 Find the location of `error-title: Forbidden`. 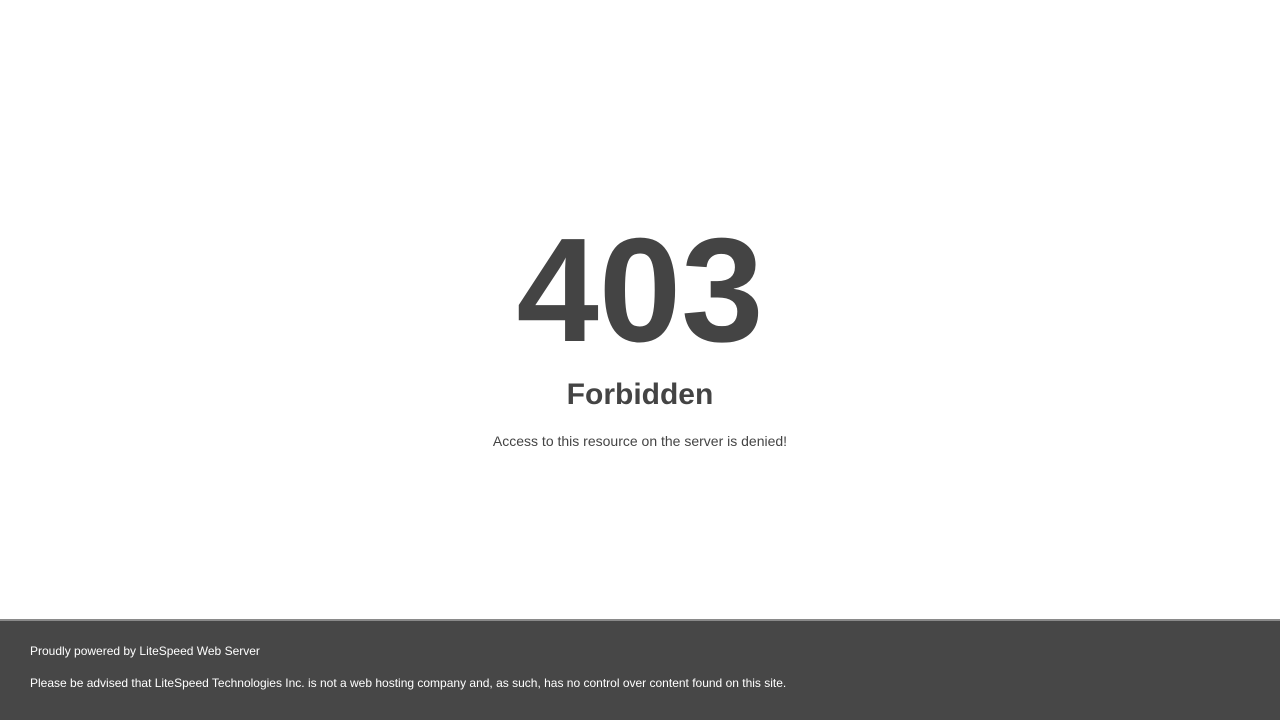

error-title: Forbidden is located at coordinates (640, 394).